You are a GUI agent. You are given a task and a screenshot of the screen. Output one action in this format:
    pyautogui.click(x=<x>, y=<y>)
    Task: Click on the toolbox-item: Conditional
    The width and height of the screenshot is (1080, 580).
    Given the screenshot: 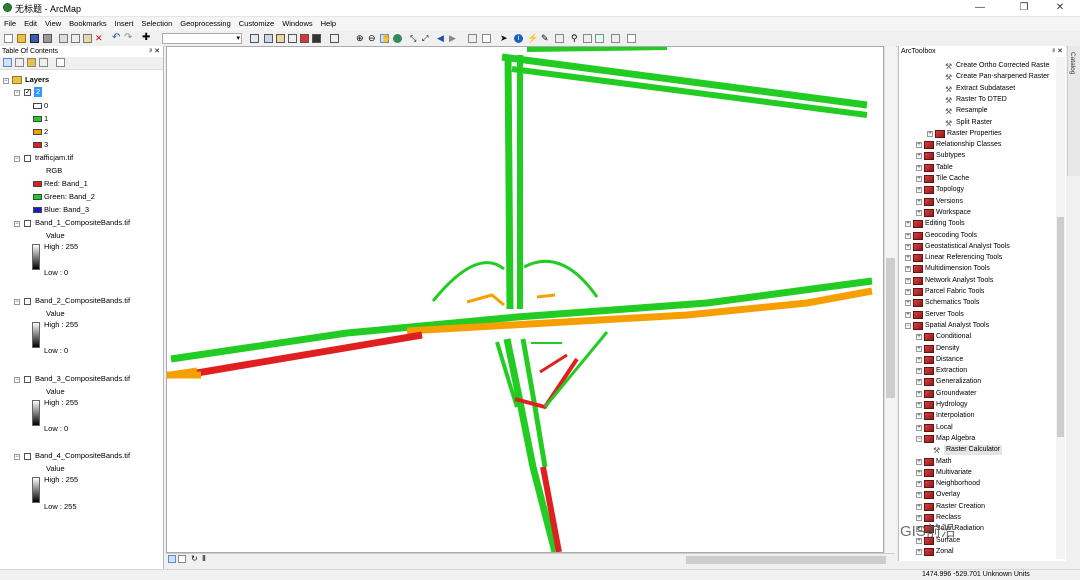 What is the action you would take?
    pyautogui.click(x=953, y=337)
    